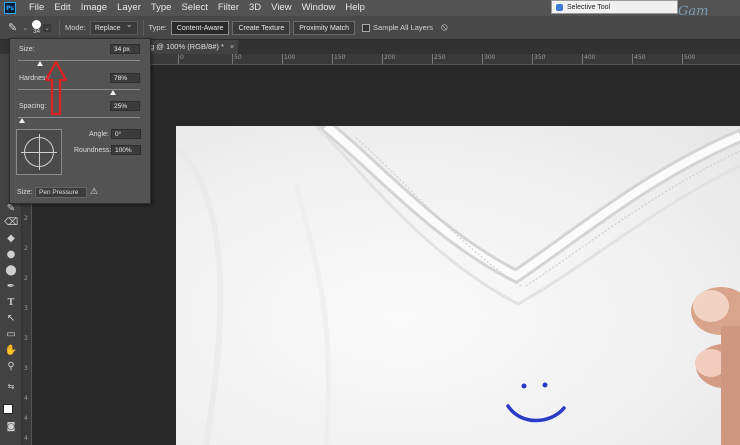 The image size is (740, 445). What do you see at coordinates (355, 8) in the screenshot?
I see `menu-help: Help` at bounding box center [355, 8].